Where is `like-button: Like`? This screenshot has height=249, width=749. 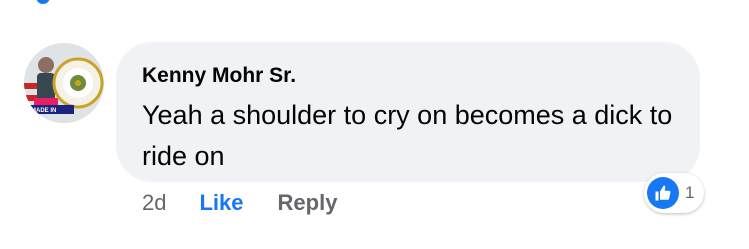 like-button: Like is located at coordinates (221, 203).